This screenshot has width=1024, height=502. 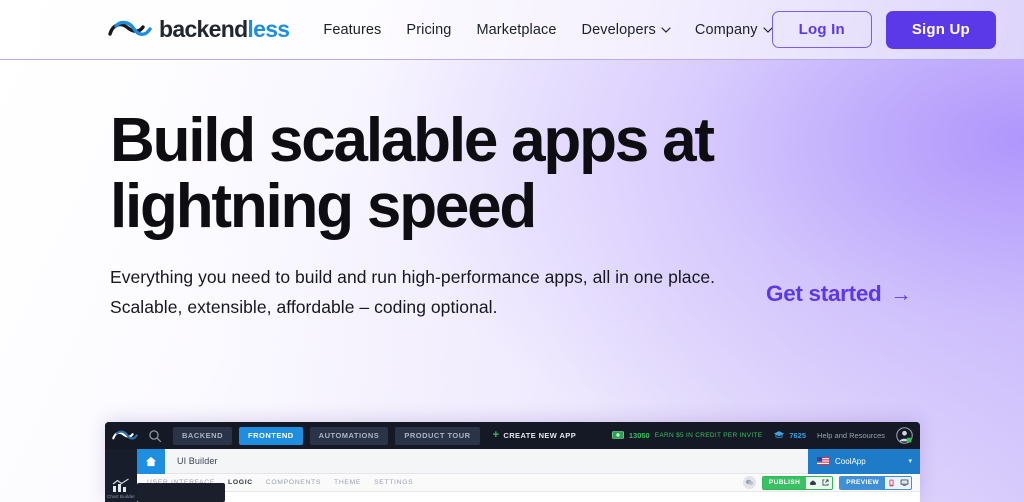 I want to click on nav-item-company: Company, so click(x=733, y=29).